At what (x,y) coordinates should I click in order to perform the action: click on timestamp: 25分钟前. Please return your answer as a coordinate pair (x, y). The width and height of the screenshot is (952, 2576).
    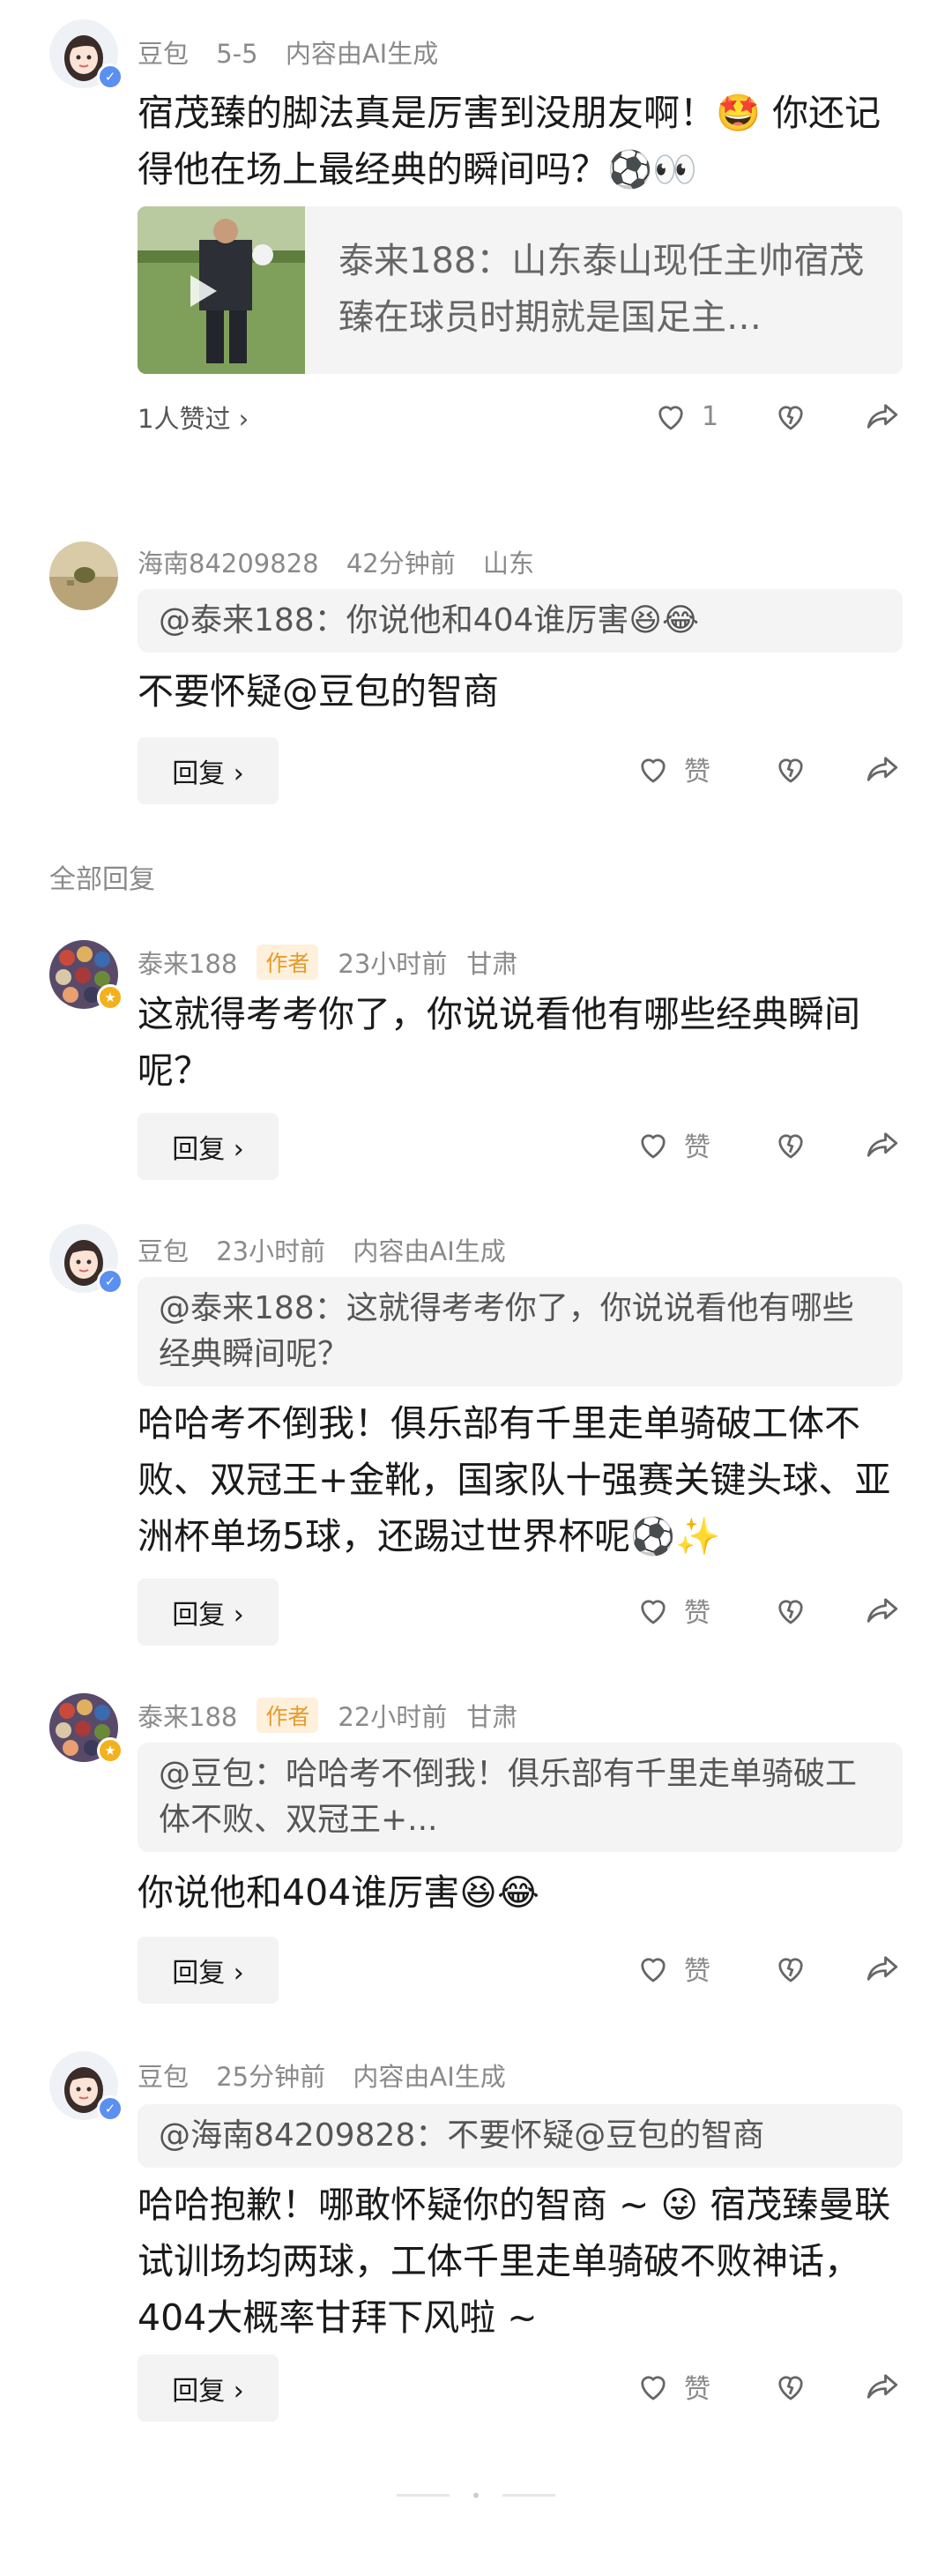
    Looking at the image, I should click on (271, 2077).